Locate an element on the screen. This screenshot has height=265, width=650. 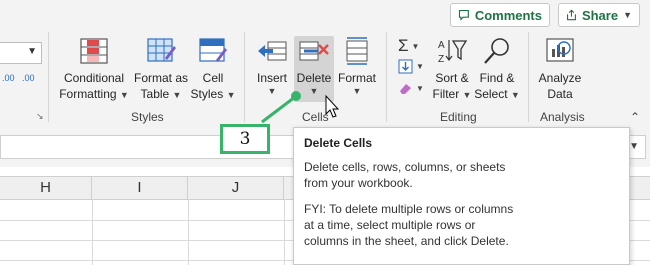
autosum-button: Σ ▼ is located at coordinates (408, 46).